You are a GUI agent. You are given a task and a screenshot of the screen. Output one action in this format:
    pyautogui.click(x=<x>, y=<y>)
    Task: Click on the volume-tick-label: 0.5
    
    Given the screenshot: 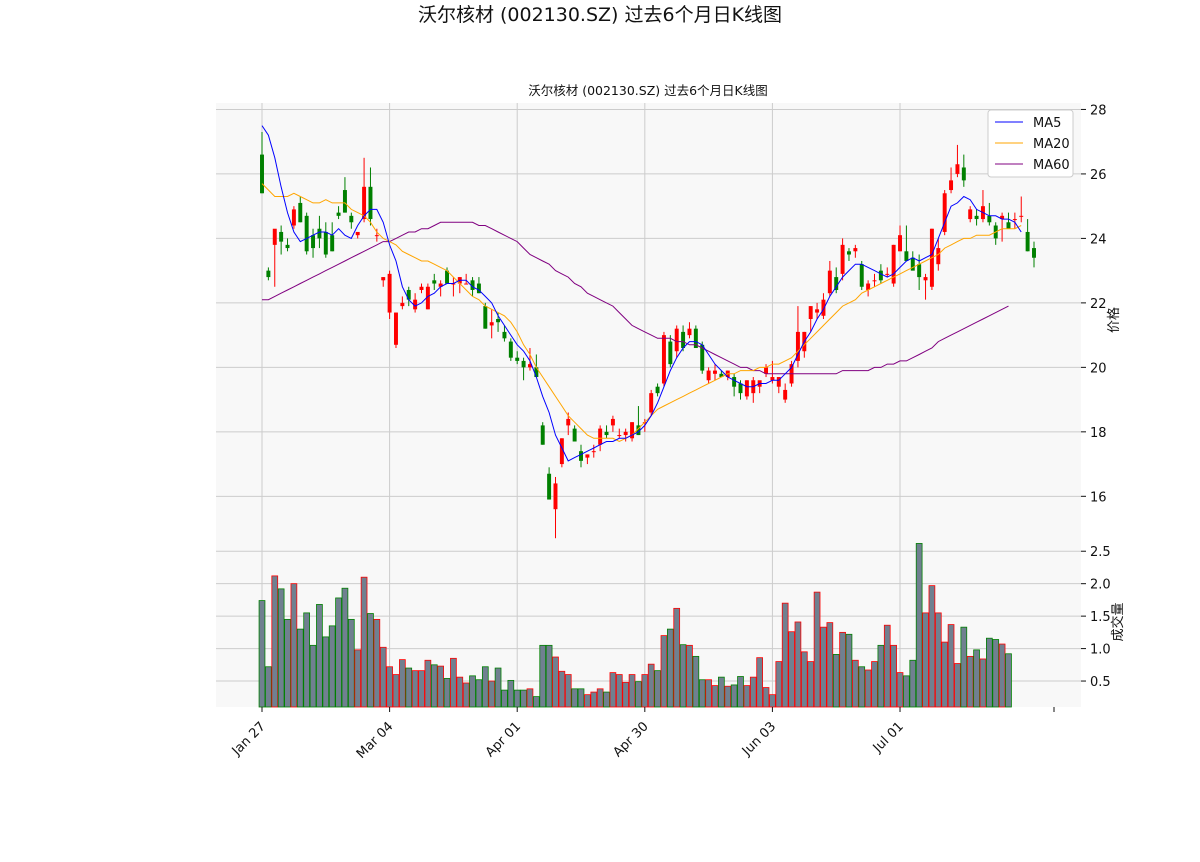 What is the action you would take?
    pyautogui.click(x=1100, y=682)
    